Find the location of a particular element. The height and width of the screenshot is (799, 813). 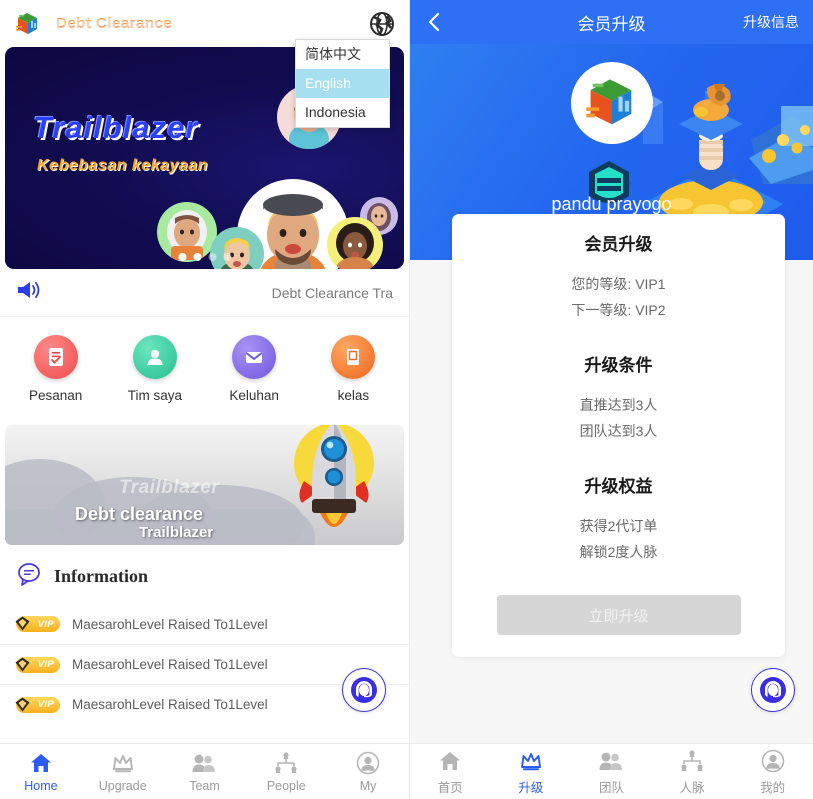

next-level-text: 下一等级: VIP2 is located at coordinates (618, 310).